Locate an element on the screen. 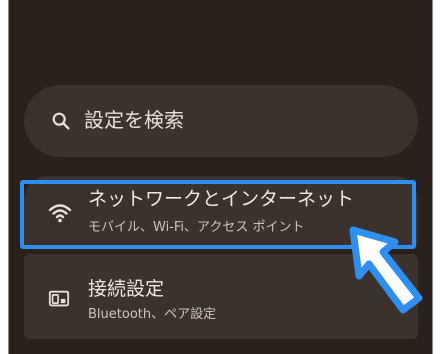 The height and width of the screenshot is (354, 442). pointer-arrow-icon is located at coordinates (386, 270).